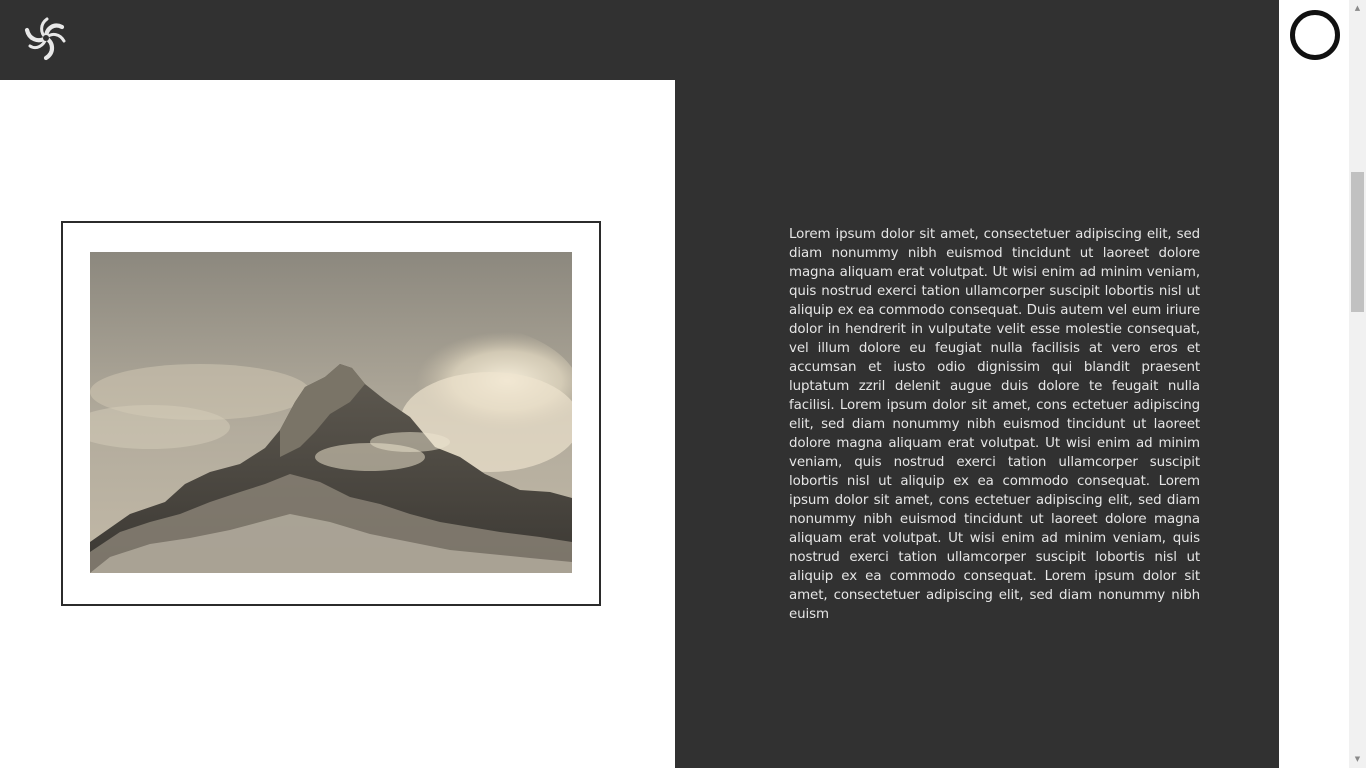 This screenshot has height=768, width=1366. I want to click on scroll-up-arrow-icon: ▲, so click(1357, 8).